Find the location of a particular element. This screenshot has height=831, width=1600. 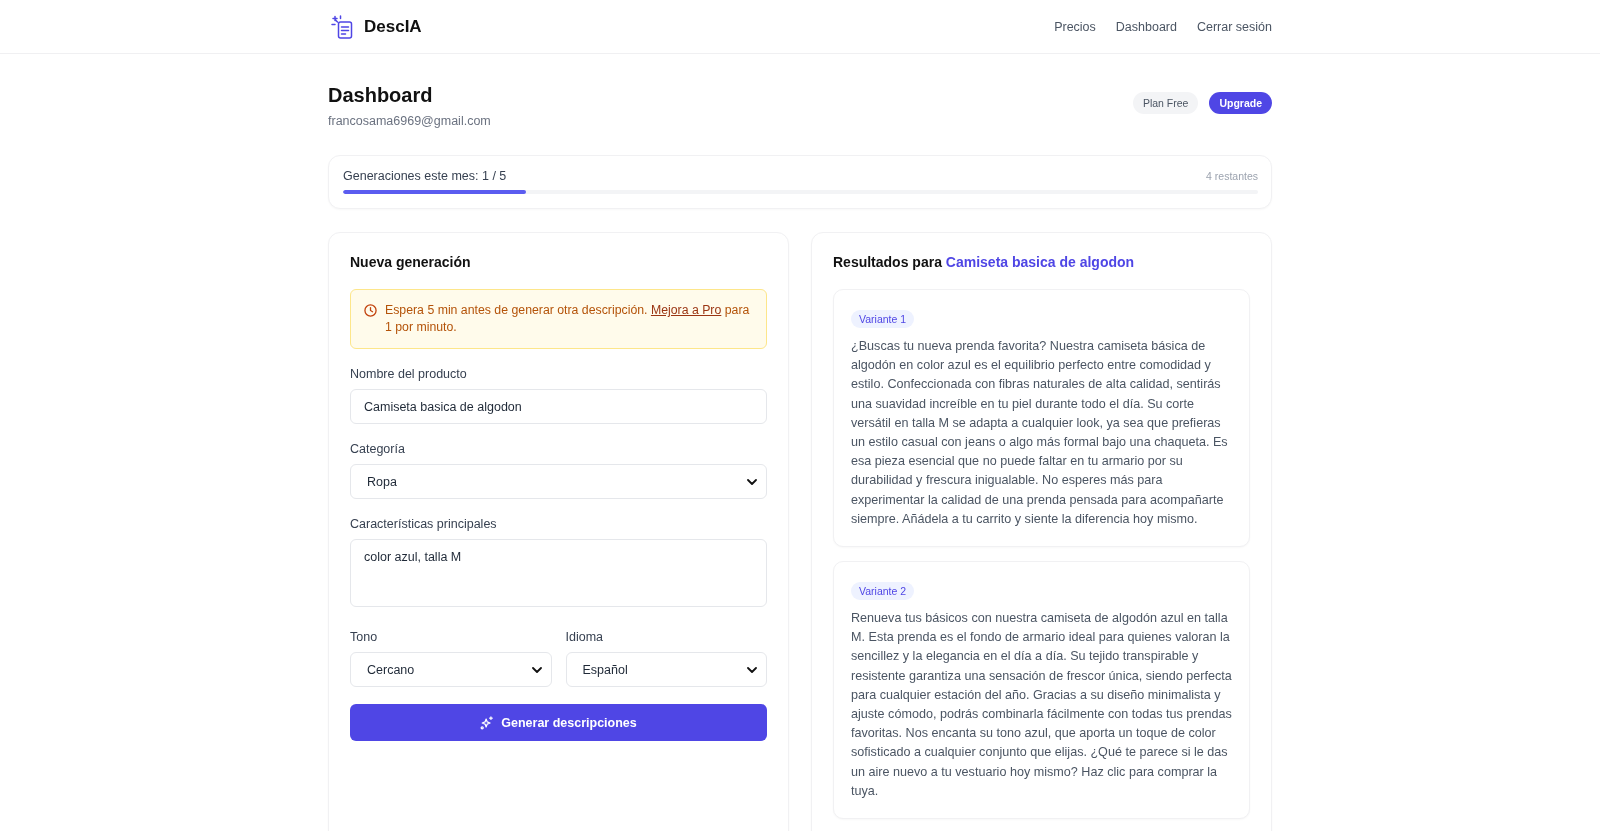

select-field: Cercano is located at coordinates (451, 669).